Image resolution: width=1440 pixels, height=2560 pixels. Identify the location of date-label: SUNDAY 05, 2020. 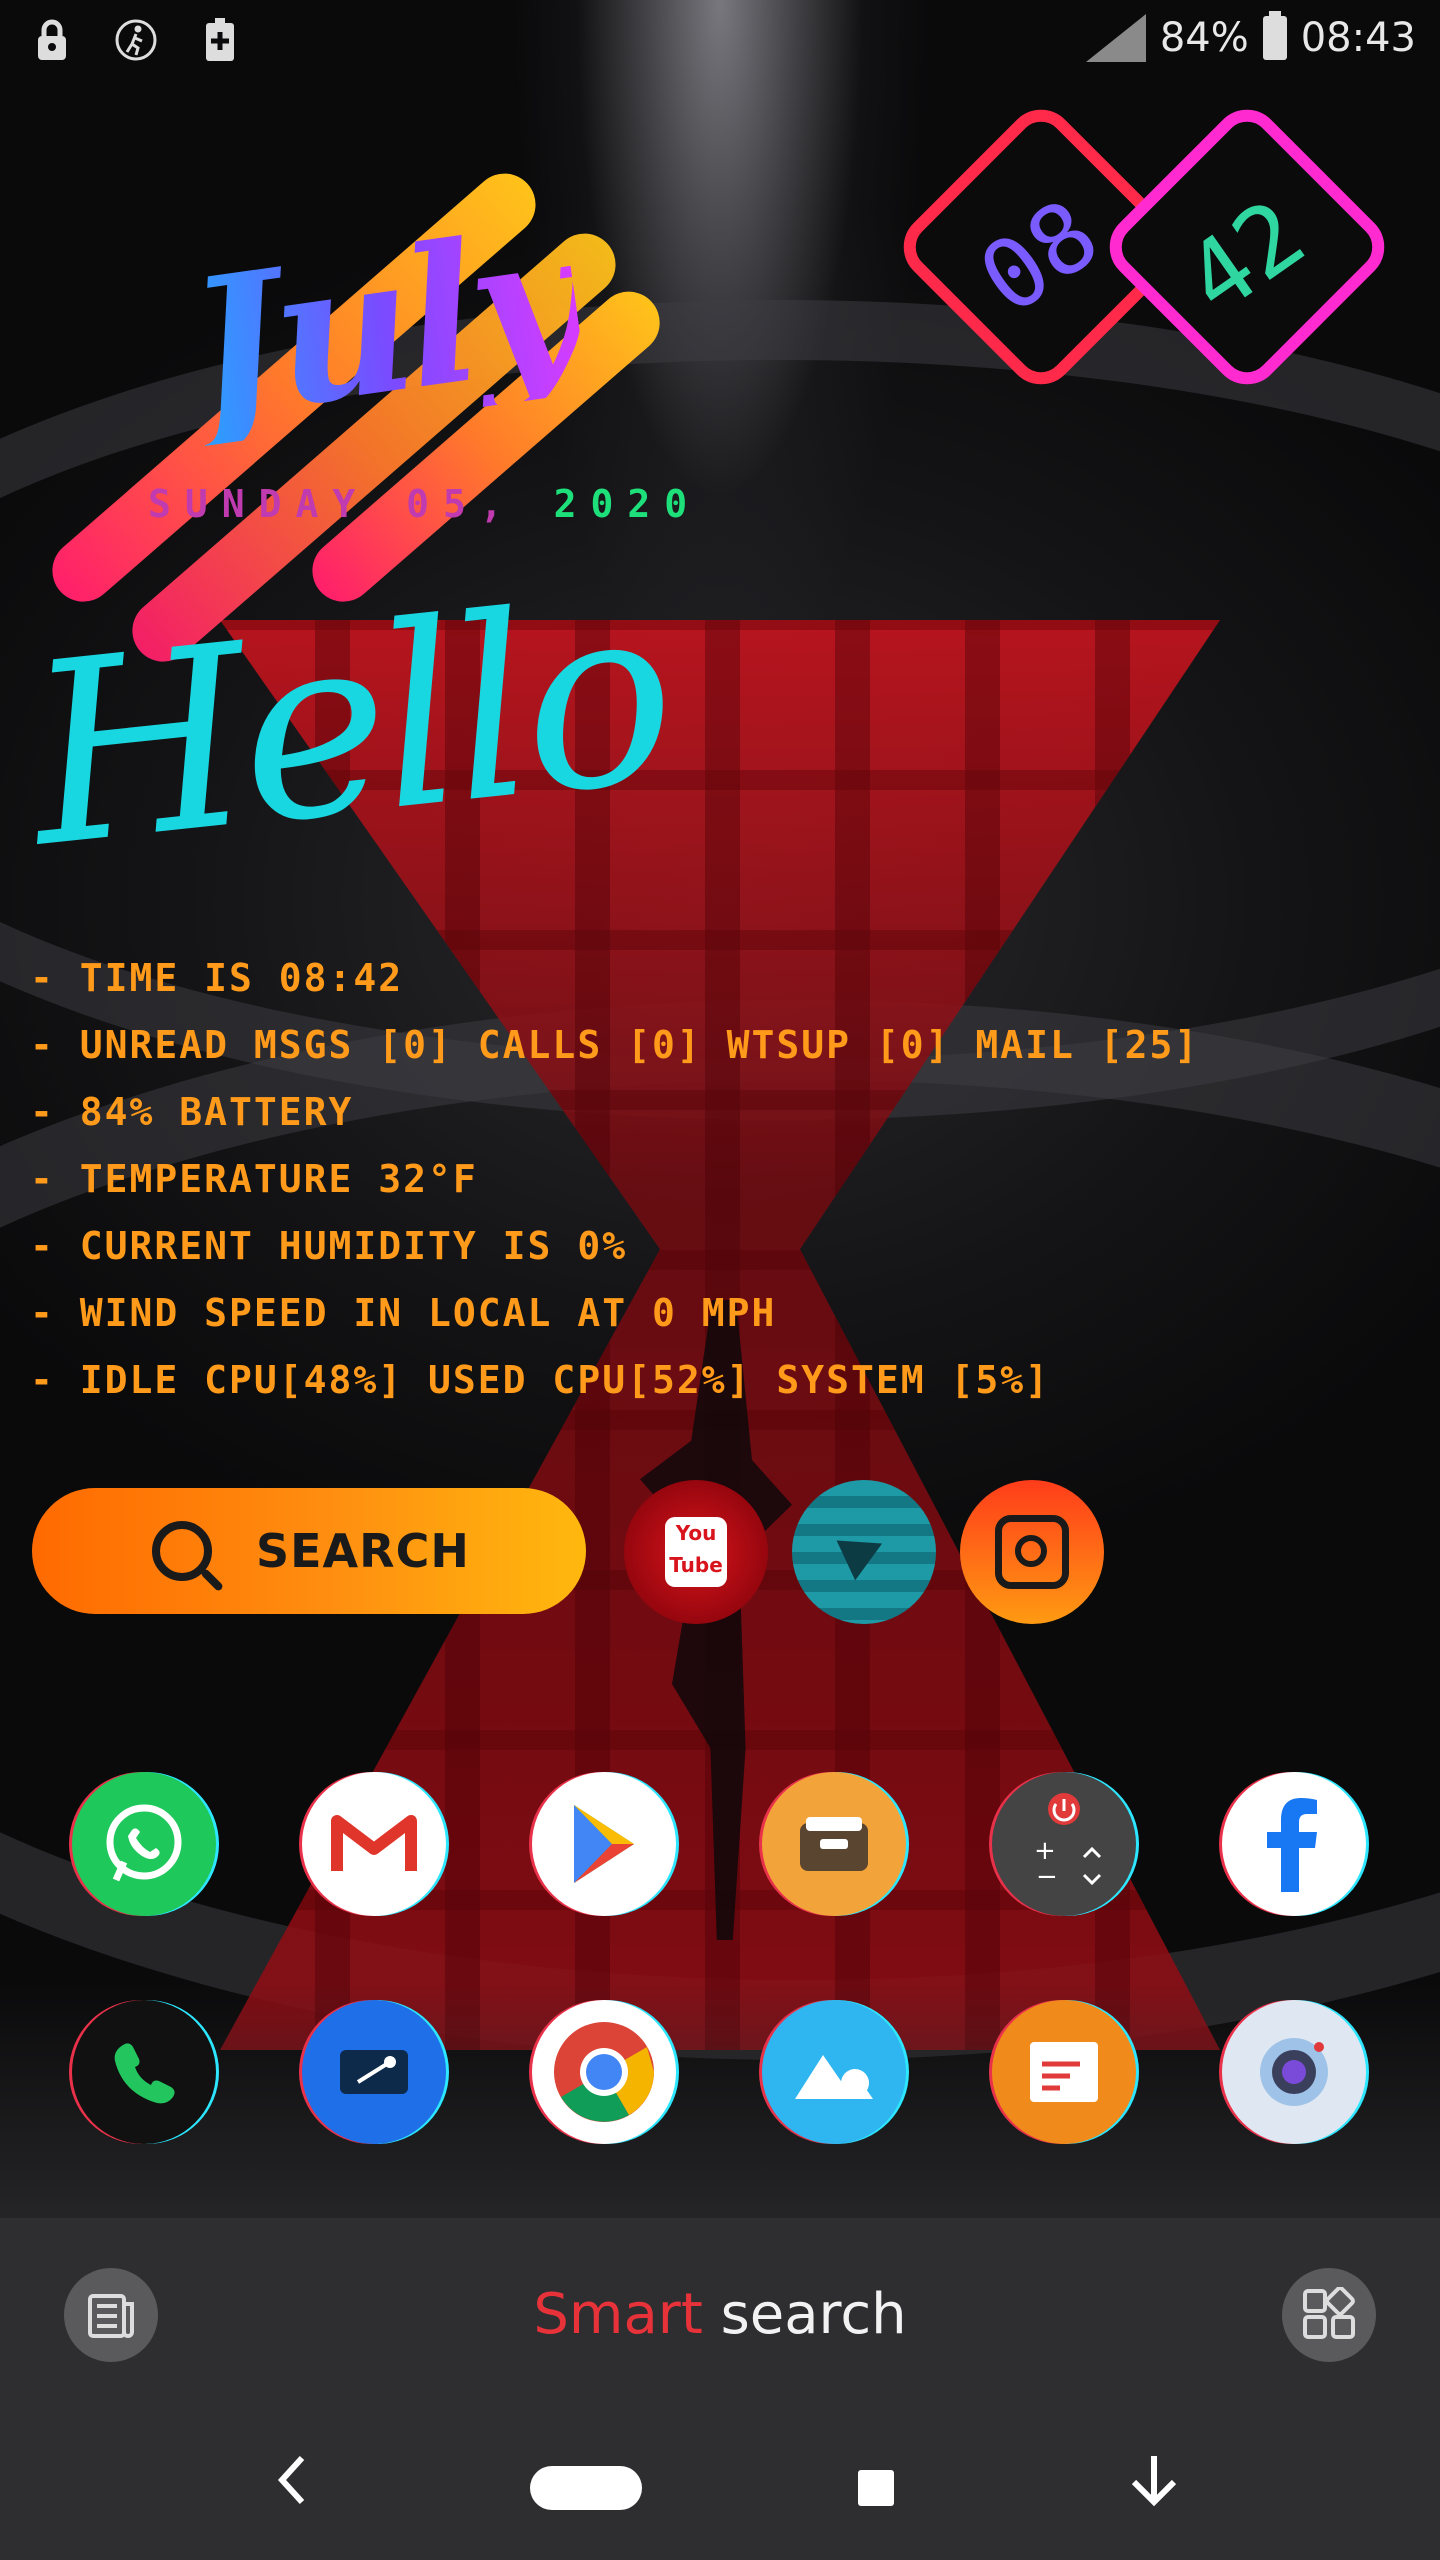
(425, 504).